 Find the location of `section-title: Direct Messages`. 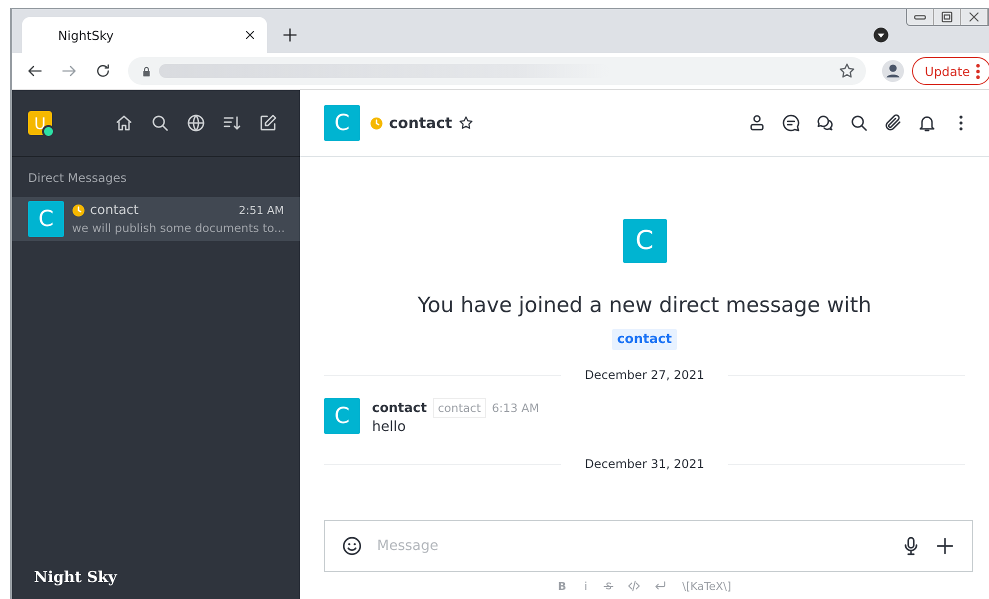

section-title: Direct Messages is located at coordinates (77, 178).